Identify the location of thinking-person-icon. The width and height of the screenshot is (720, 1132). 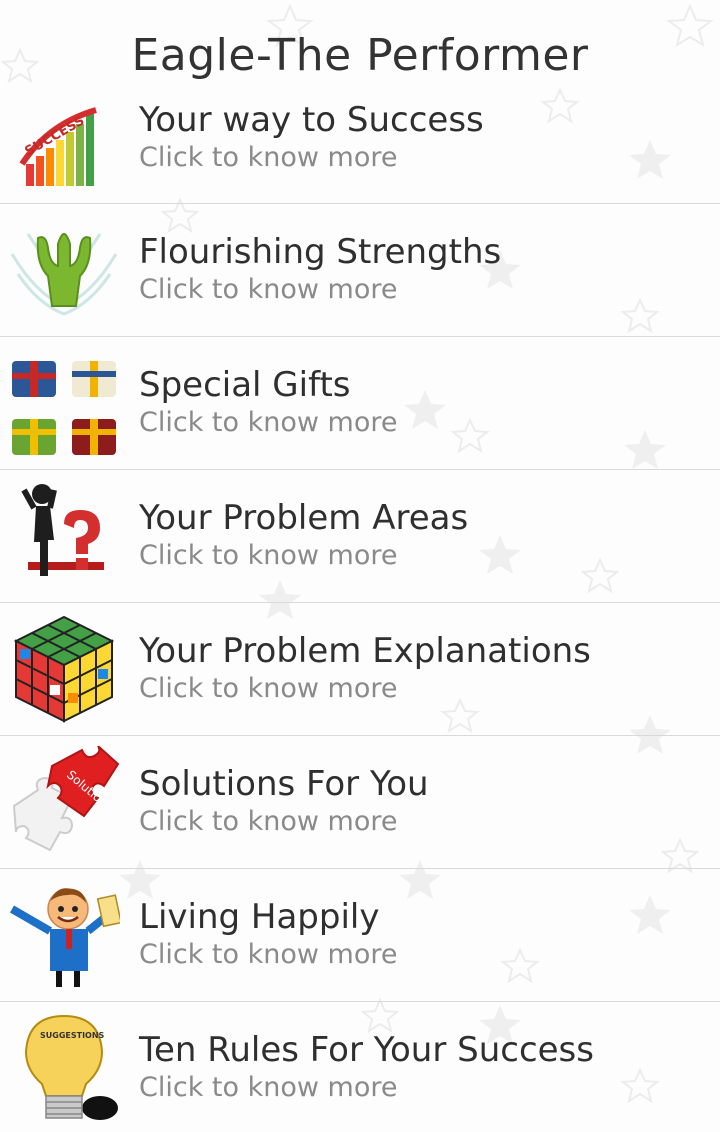
(62, 530).